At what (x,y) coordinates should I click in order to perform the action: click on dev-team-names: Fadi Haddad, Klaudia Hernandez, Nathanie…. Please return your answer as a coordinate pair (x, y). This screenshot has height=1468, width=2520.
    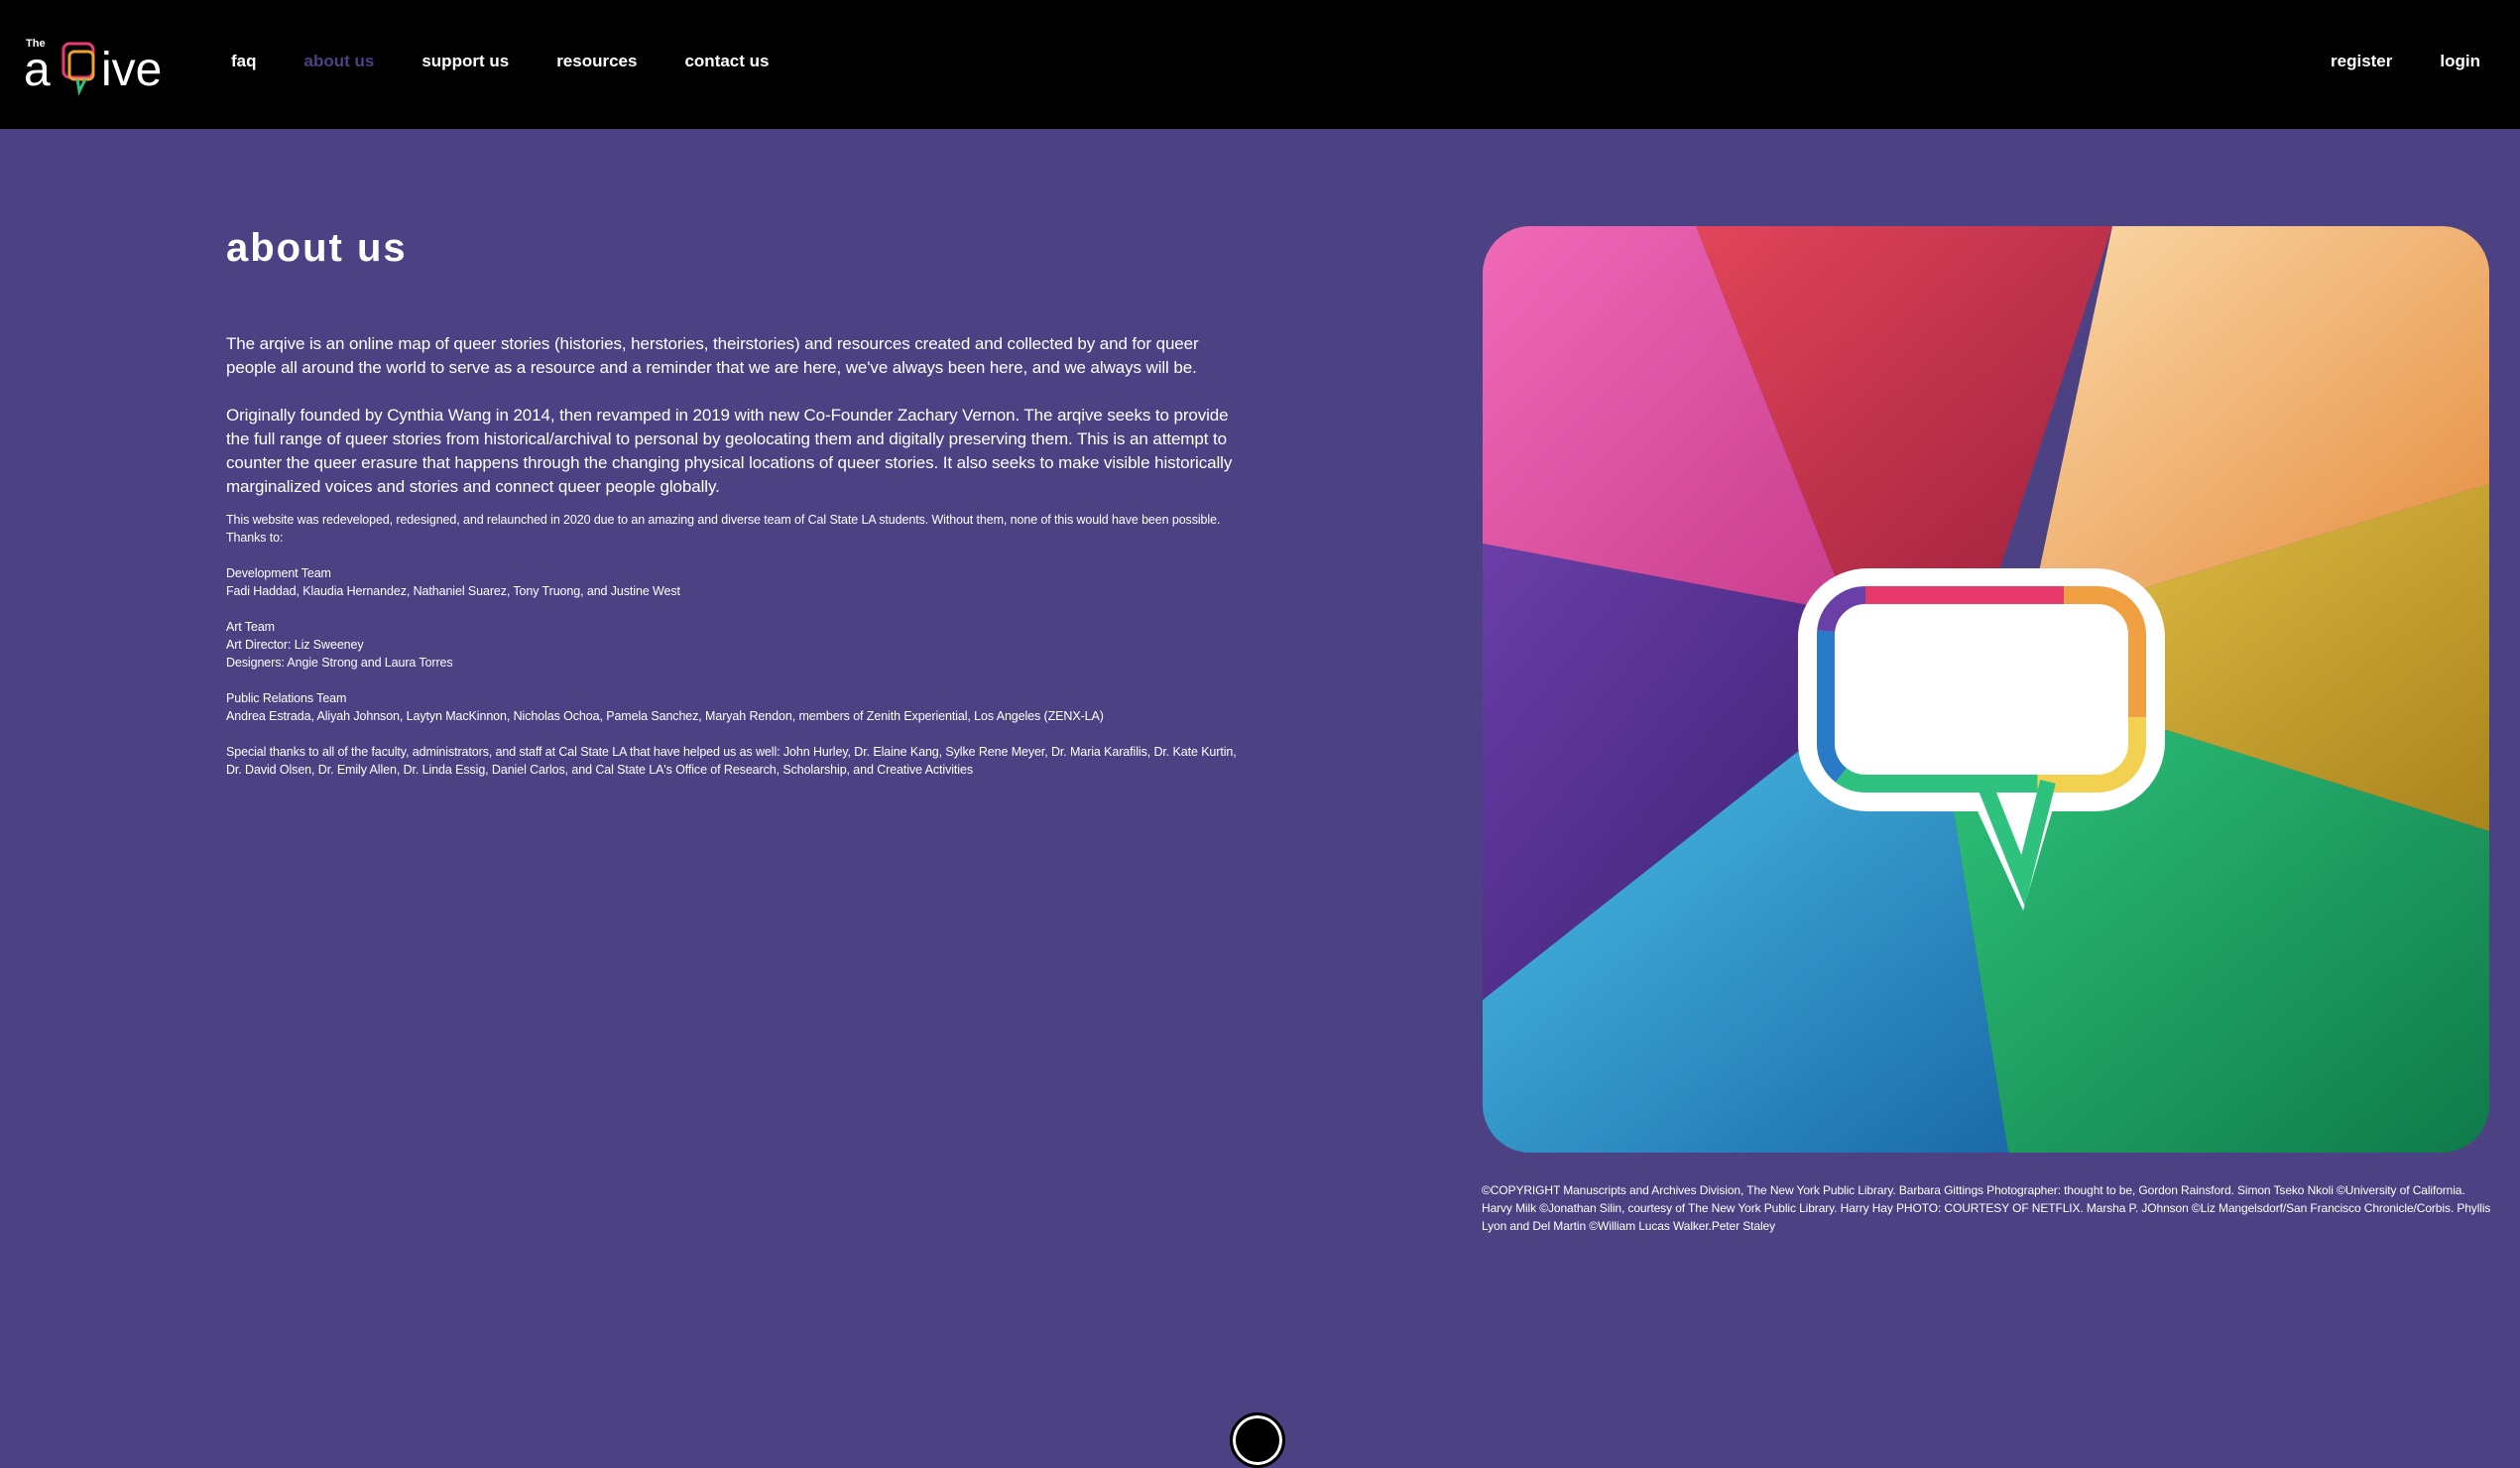
    Looking at the image, I should click on (453, 591).